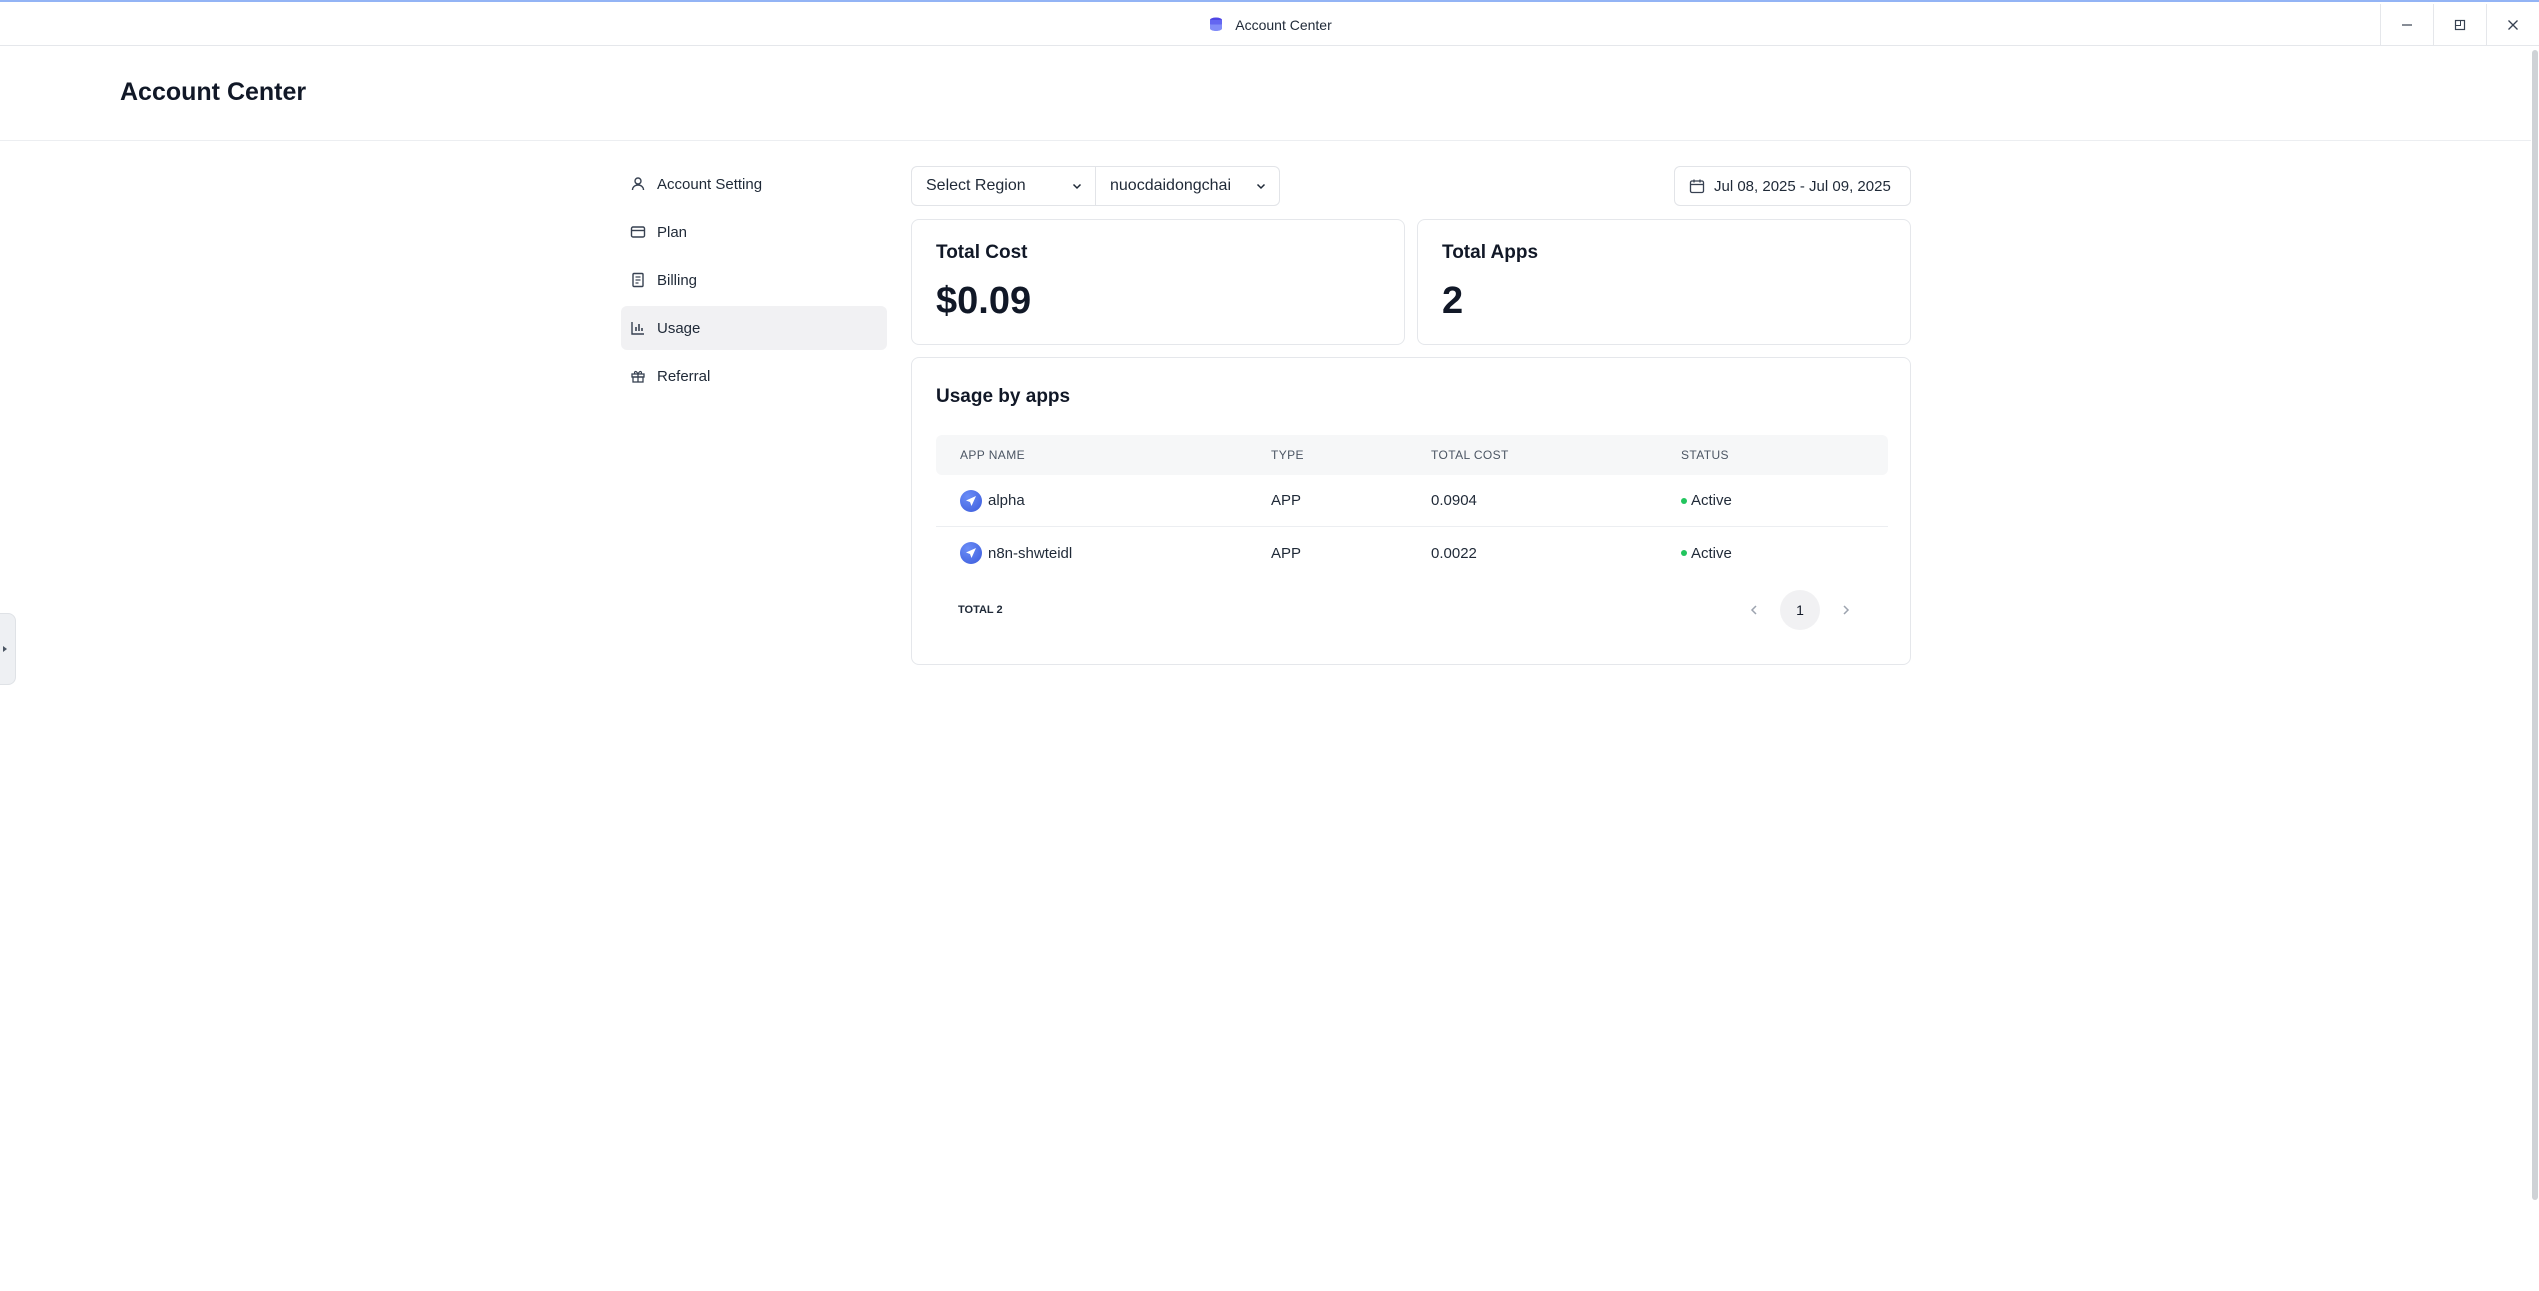  I want to click on maximize-button, so click(2459, 25).